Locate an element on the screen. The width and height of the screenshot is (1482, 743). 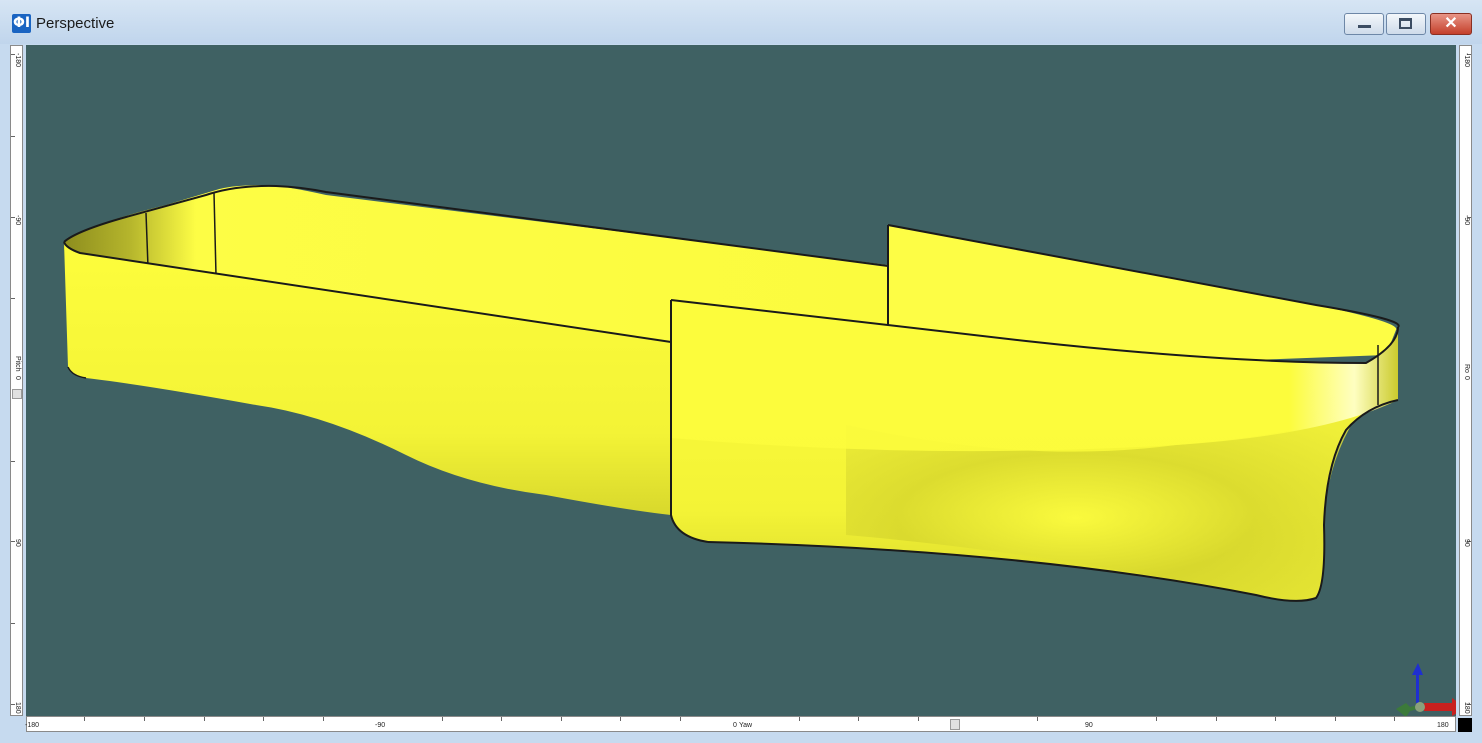
yaw-label: Yaw is located at coordinates (746, 725).